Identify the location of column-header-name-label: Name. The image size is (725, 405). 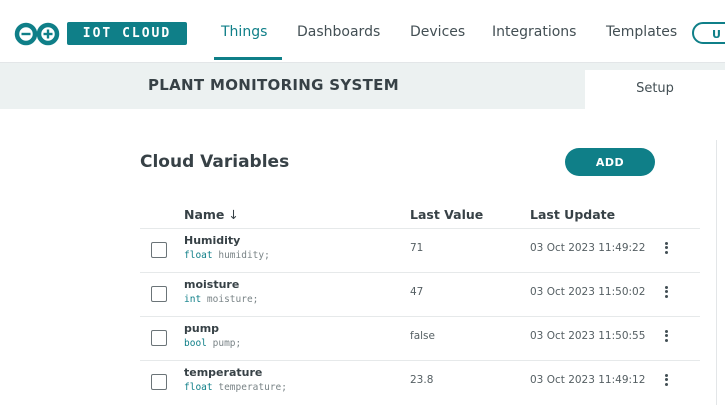
(204, 214).